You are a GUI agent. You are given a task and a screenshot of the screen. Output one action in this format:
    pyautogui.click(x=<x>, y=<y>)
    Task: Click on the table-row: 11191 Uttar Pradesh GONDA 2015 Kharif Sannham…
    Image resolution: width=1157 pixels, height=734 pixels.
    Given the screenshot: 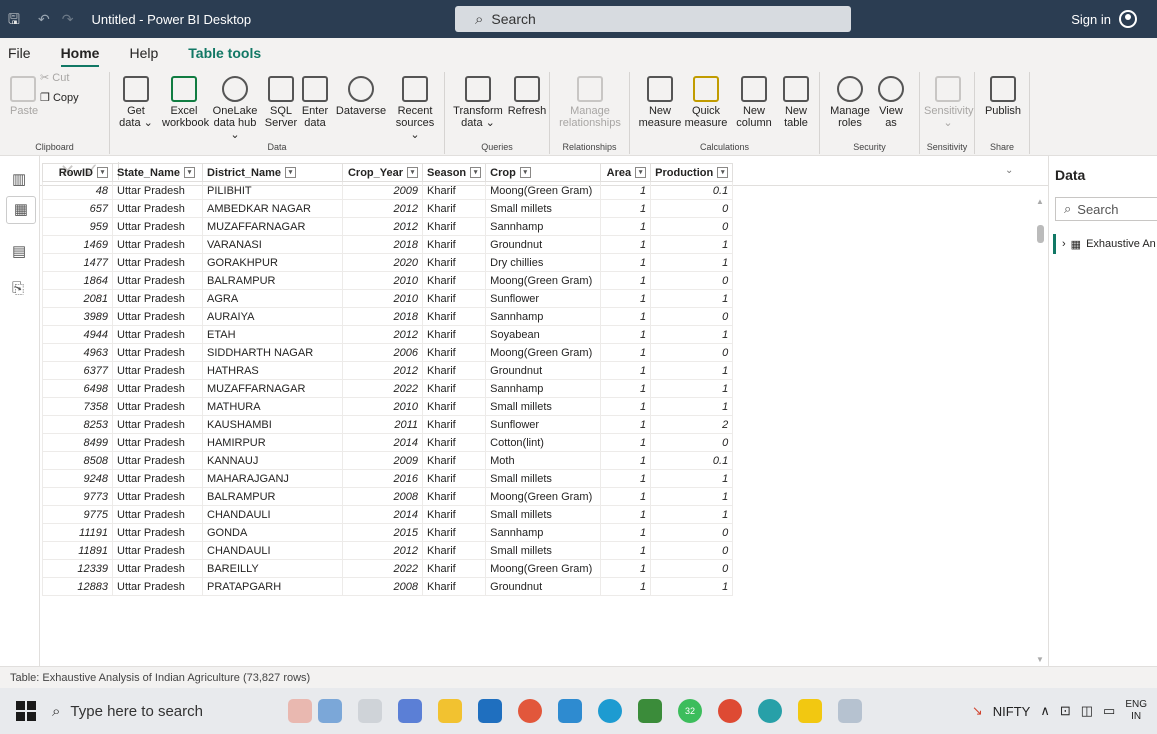 What is the action you would take?
    pyautogui.click(x=388, y=532)
    